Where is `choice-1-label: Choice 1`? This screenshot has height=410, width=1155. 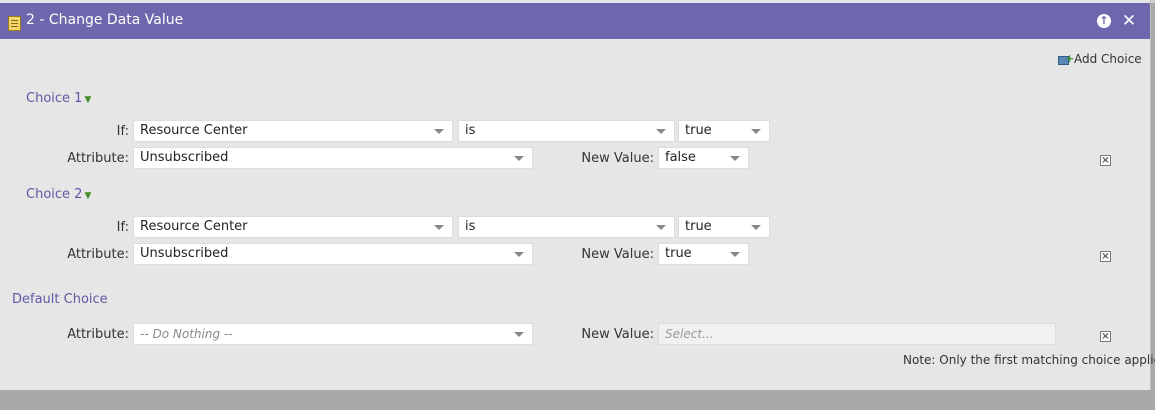 choice-1-label: Choice 1 is located at coordinates (54, 98).